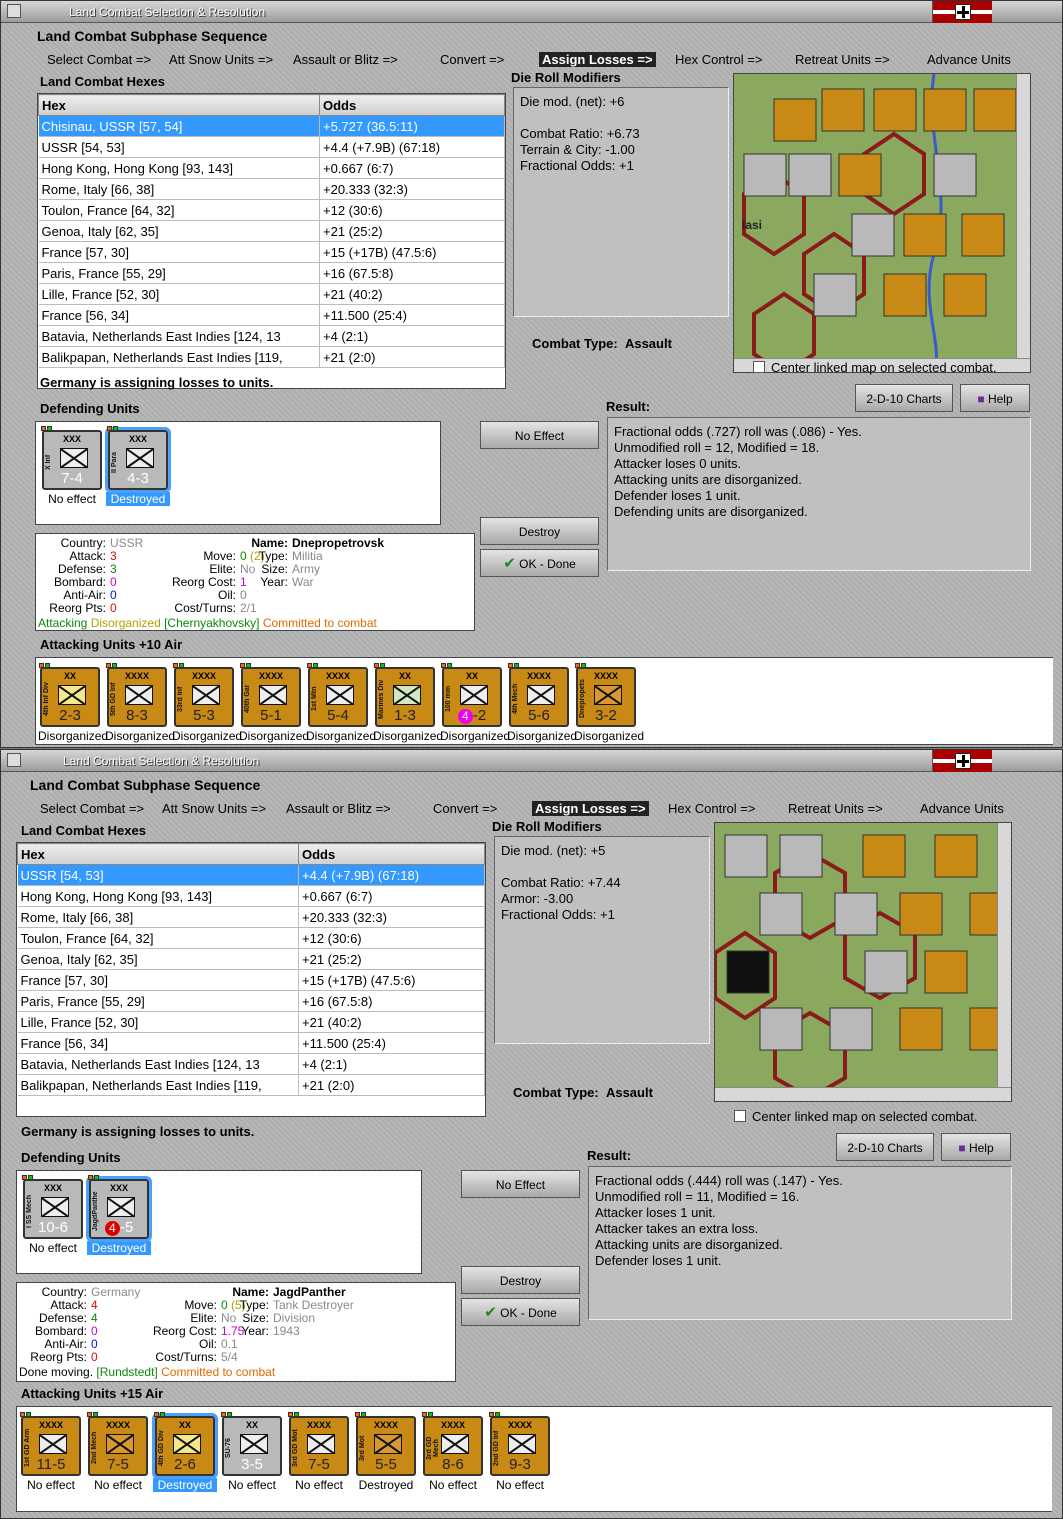  Describe the element at coordinates (537, 898) in the screenshot. I see `drm-line: Armor: -3.00` at that location.